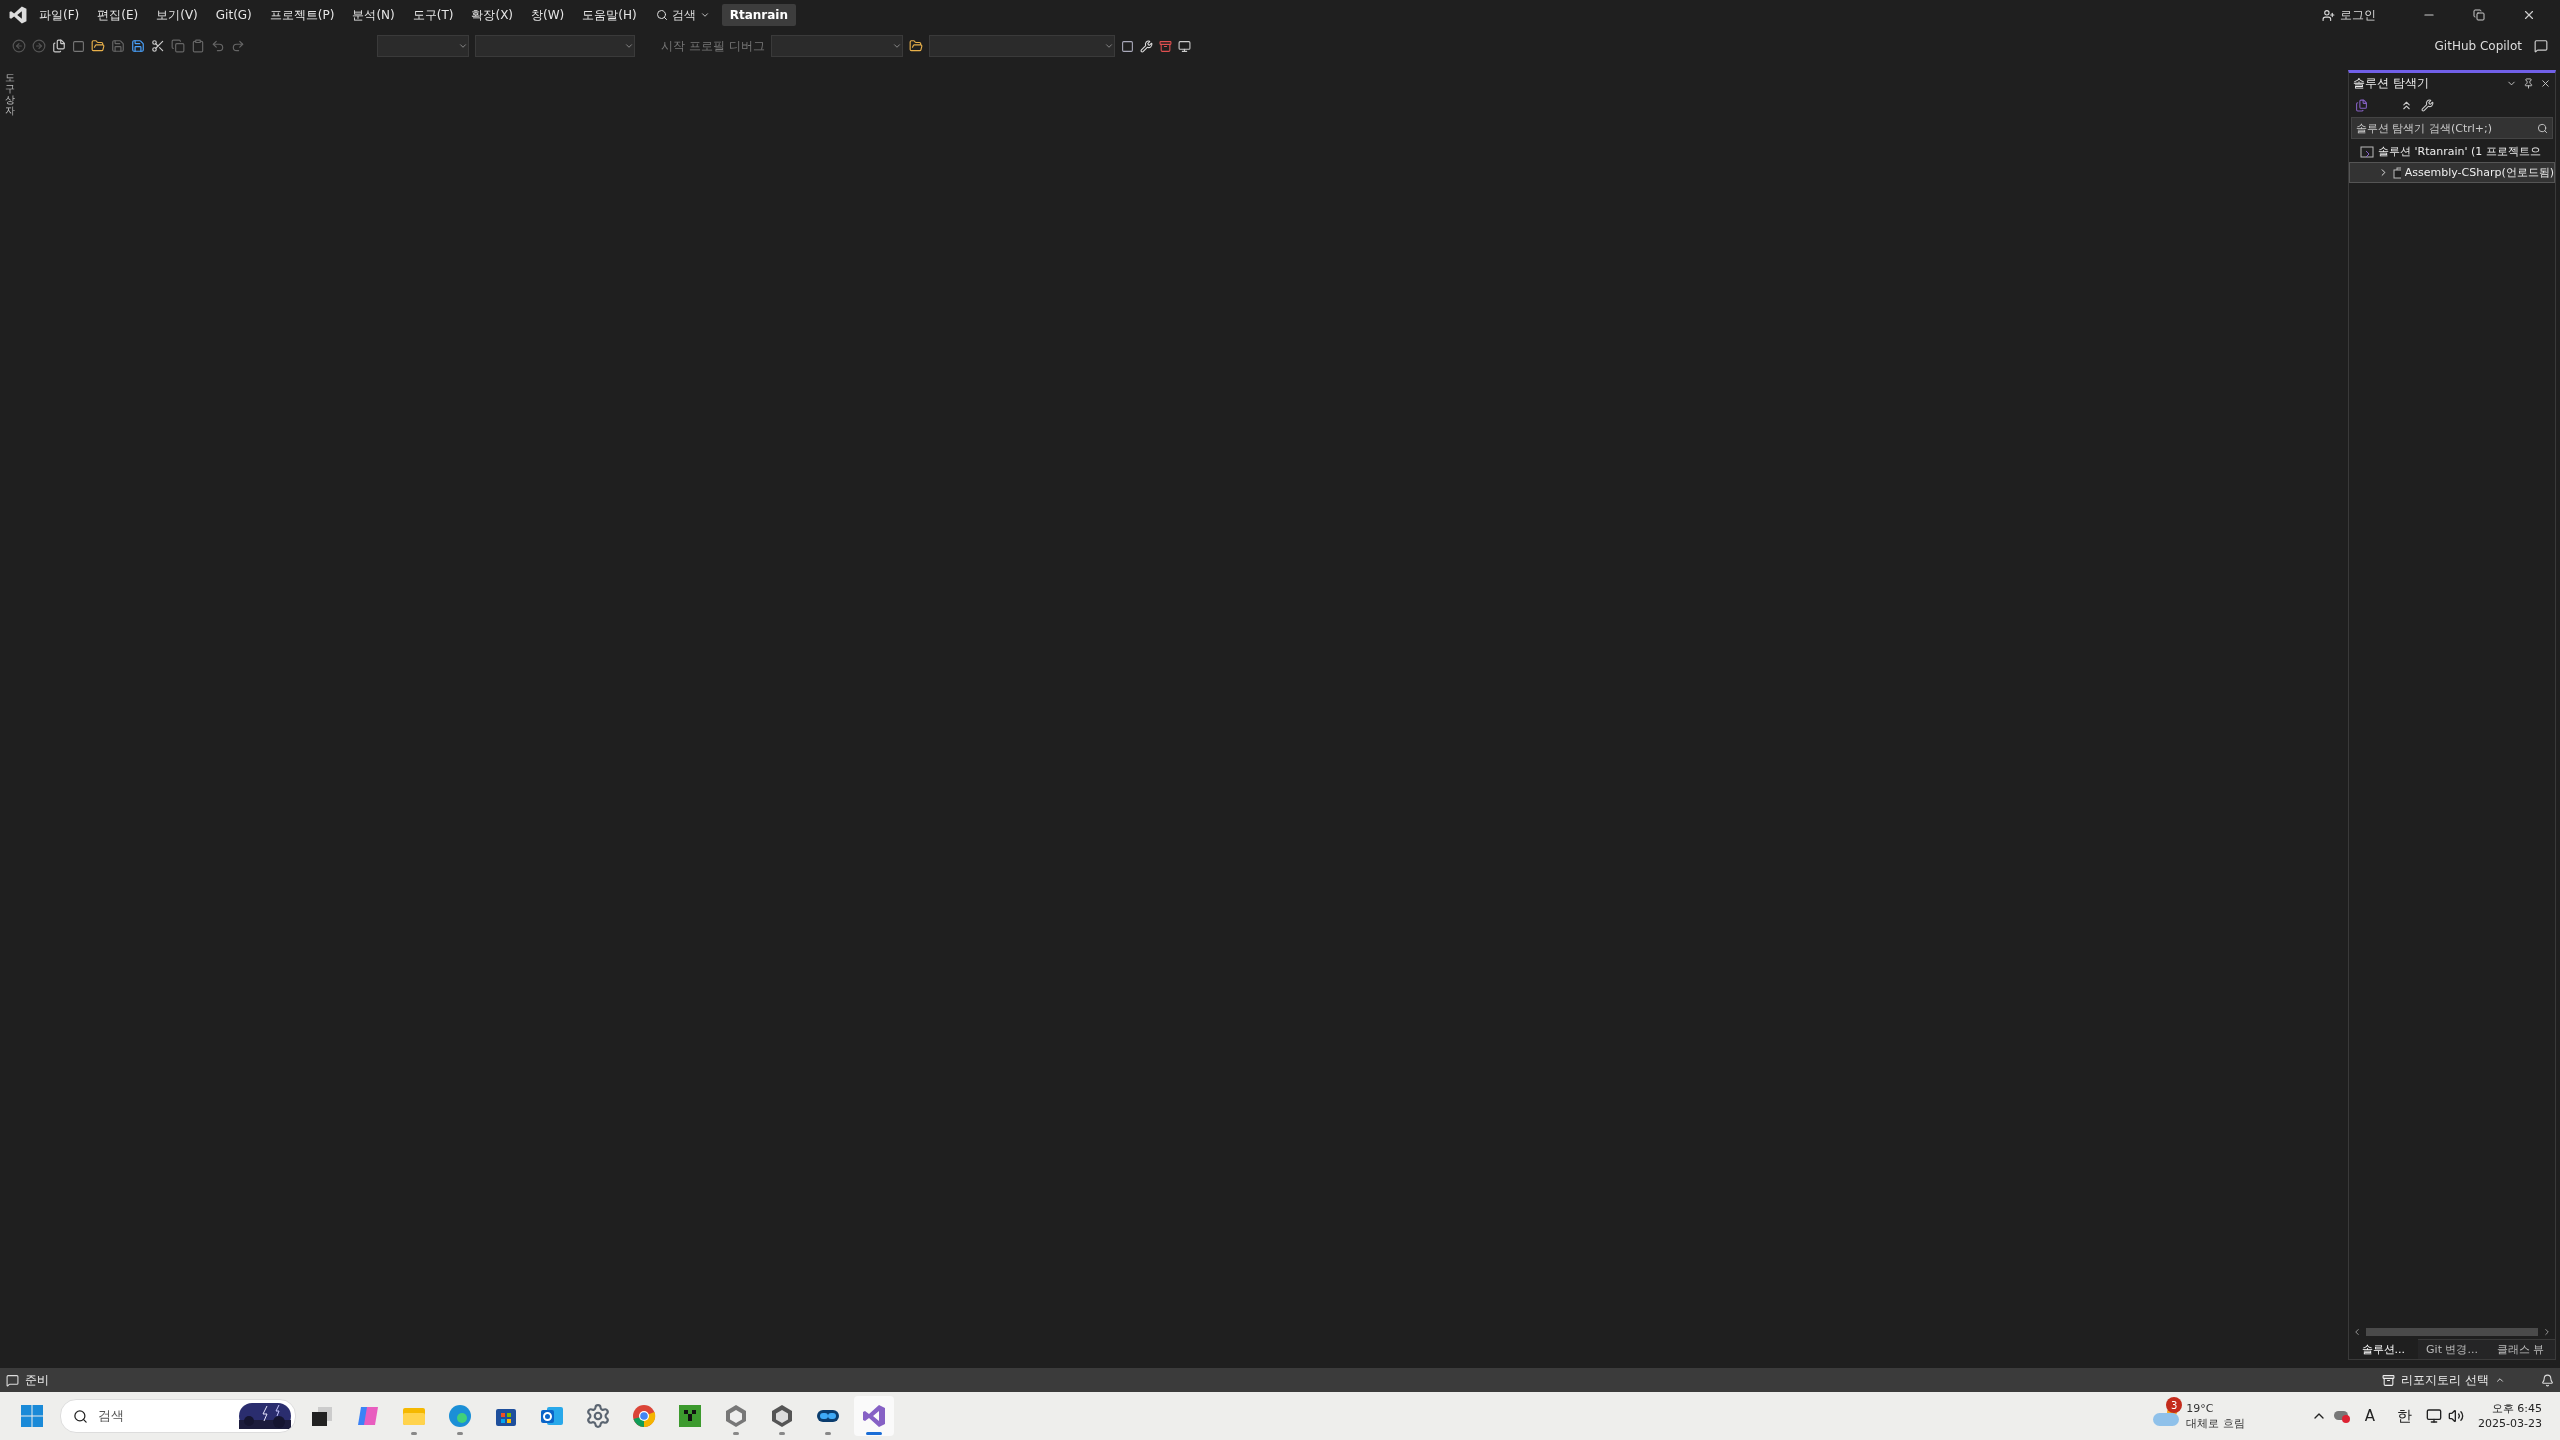  I want to click on save-icon, so click(118, 46).